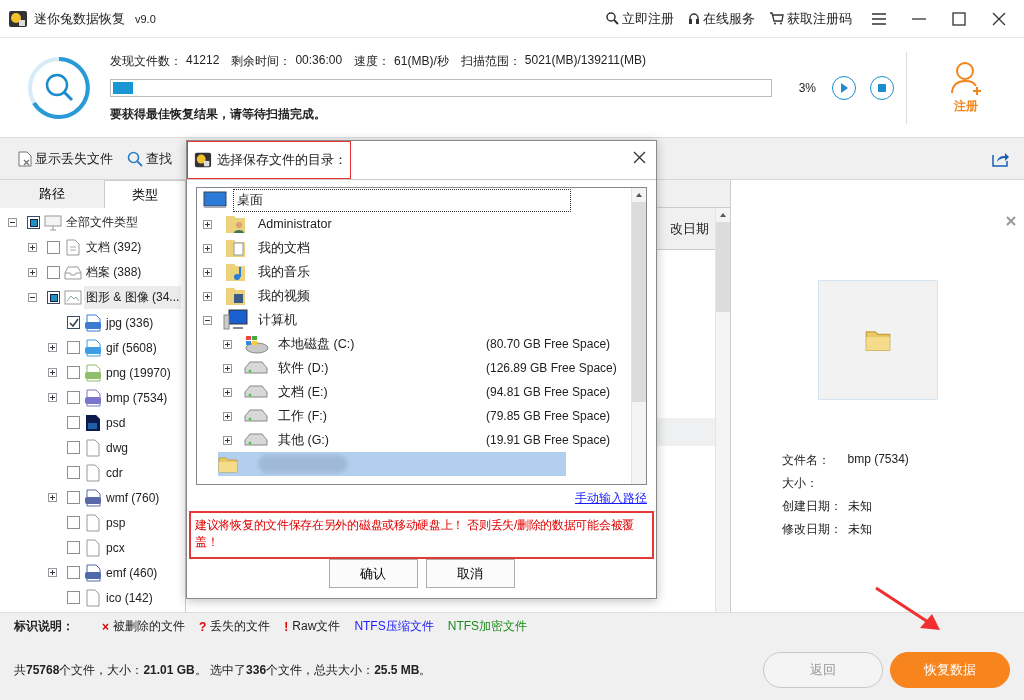 The width and height of the screenshot is (1024, 700). Describe the element at coordinates (810, 18) in the screenshot. I see `title-action-button: 获取注册码` at that location.